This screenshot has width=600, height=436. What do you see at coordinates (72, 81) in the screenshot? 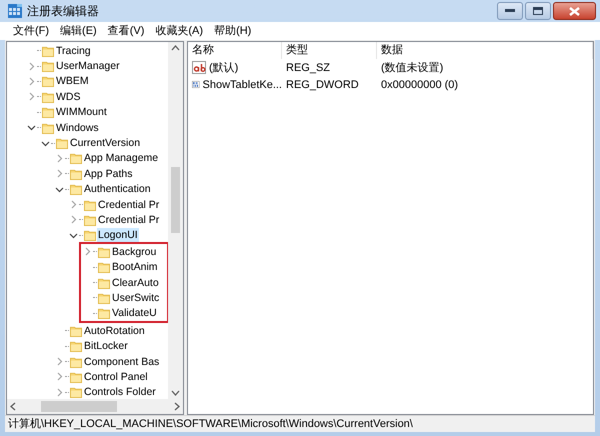
I see `tree-item: WBEM` at bounding box center [72, 81].